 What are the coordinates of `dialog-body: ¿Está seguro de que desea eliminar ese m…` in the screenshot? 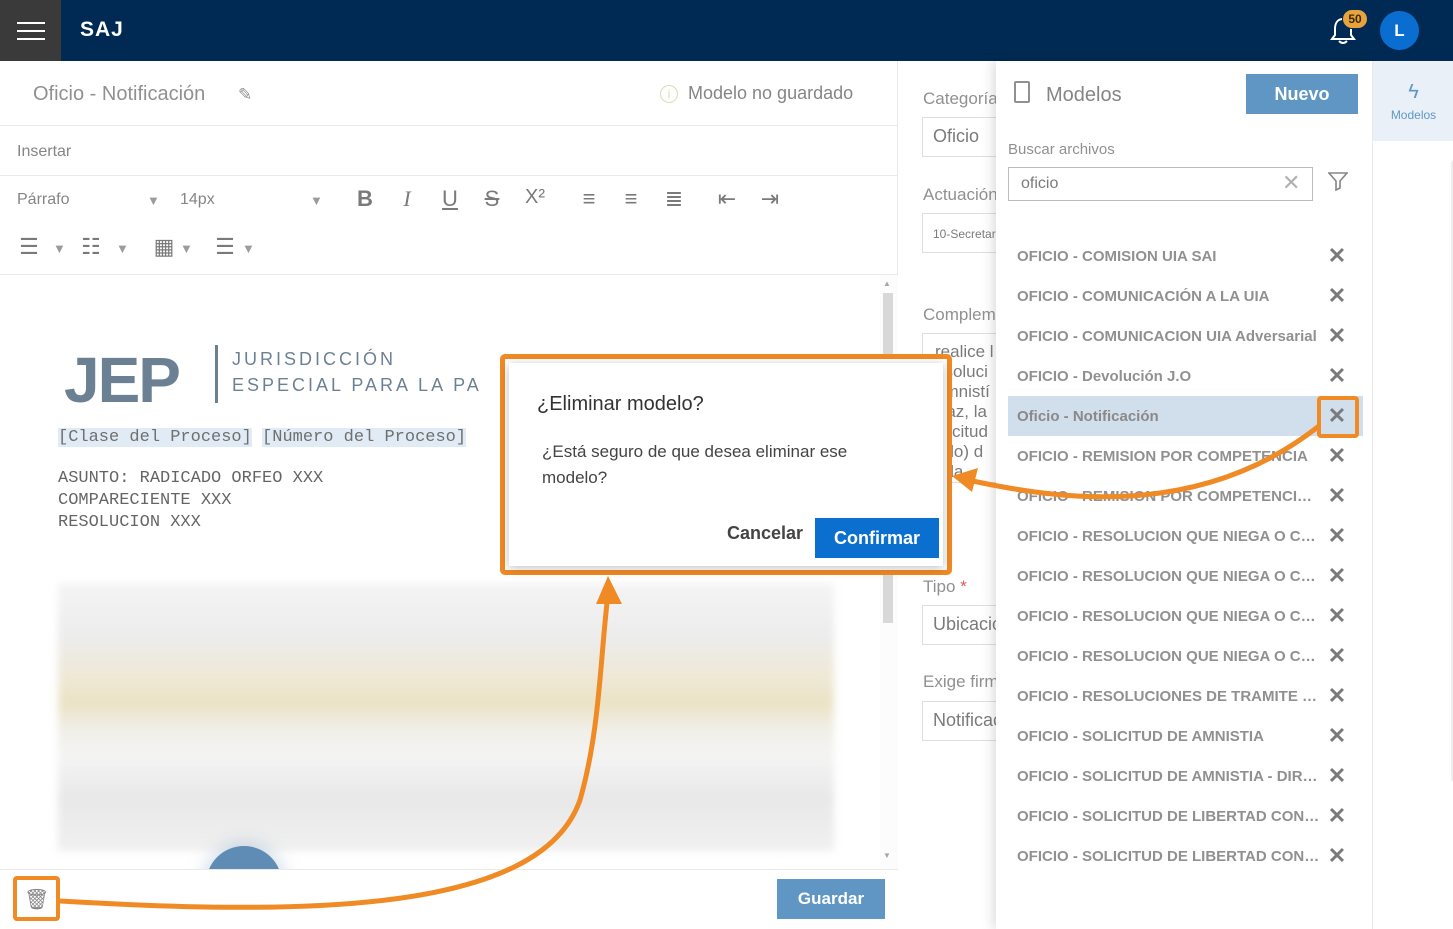 It's located at (695, 464).